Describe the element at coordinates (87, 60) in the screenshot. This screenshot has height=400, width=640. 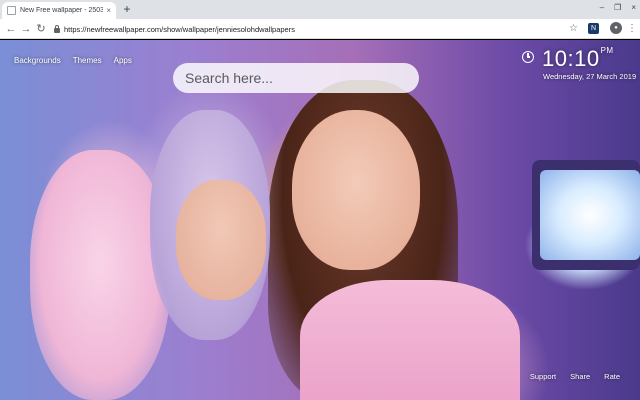
I see `nav-themes: Themes` at that location.